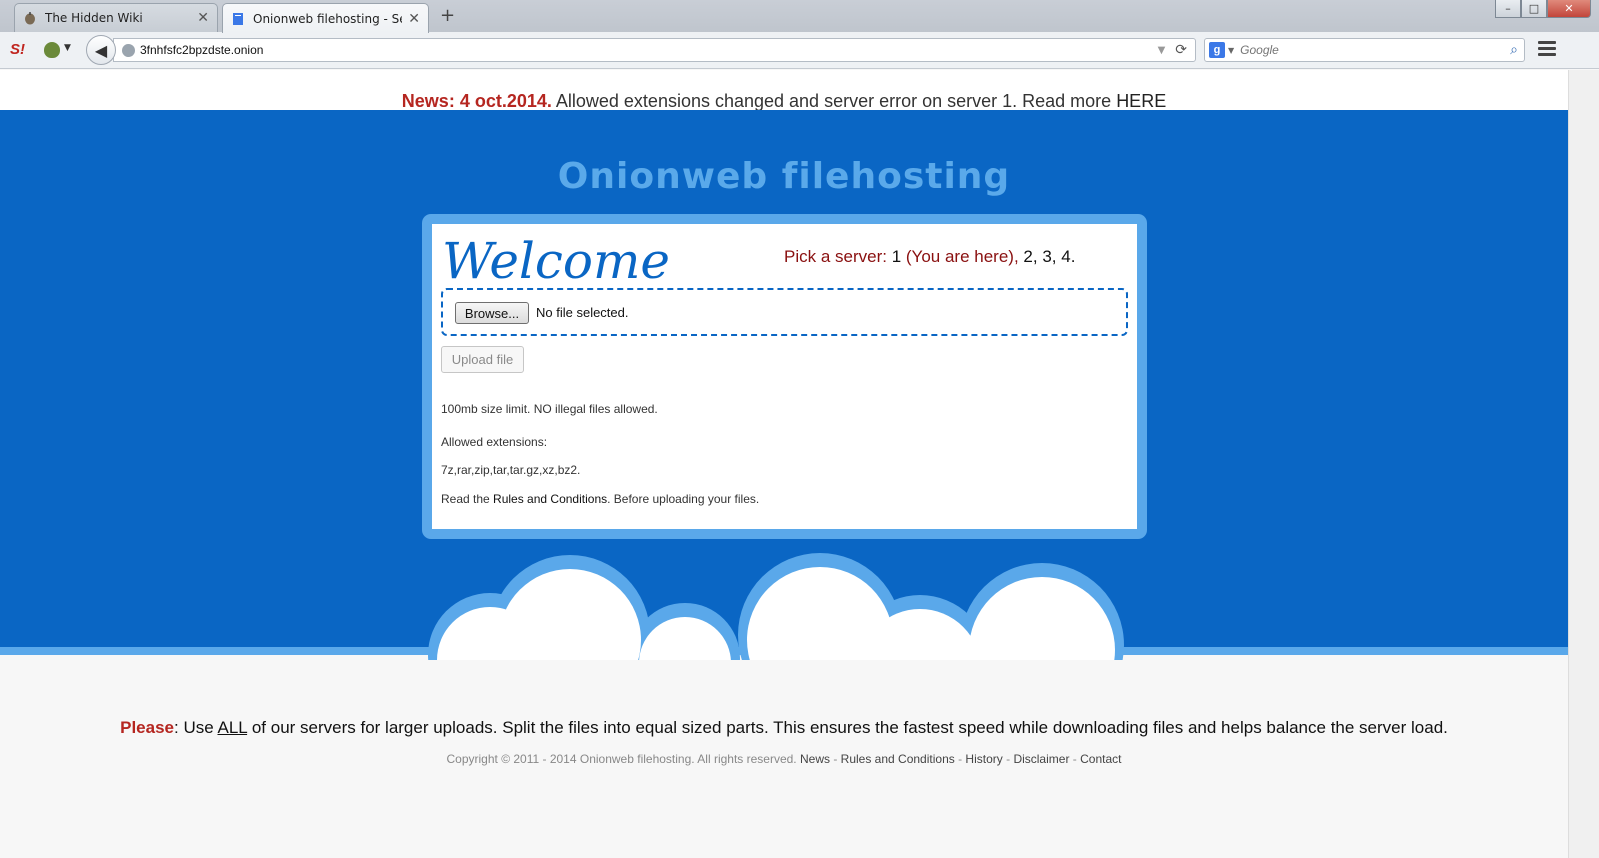 The height and width of the screenshot is (858, 1599). I want to click on window-controls: – □ ✕, so click(1543, 9).